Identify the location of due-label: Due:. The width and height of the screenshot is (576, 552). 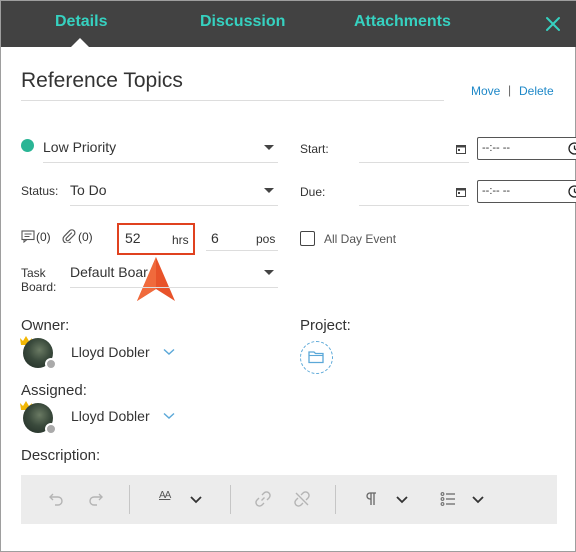
(313, 192).